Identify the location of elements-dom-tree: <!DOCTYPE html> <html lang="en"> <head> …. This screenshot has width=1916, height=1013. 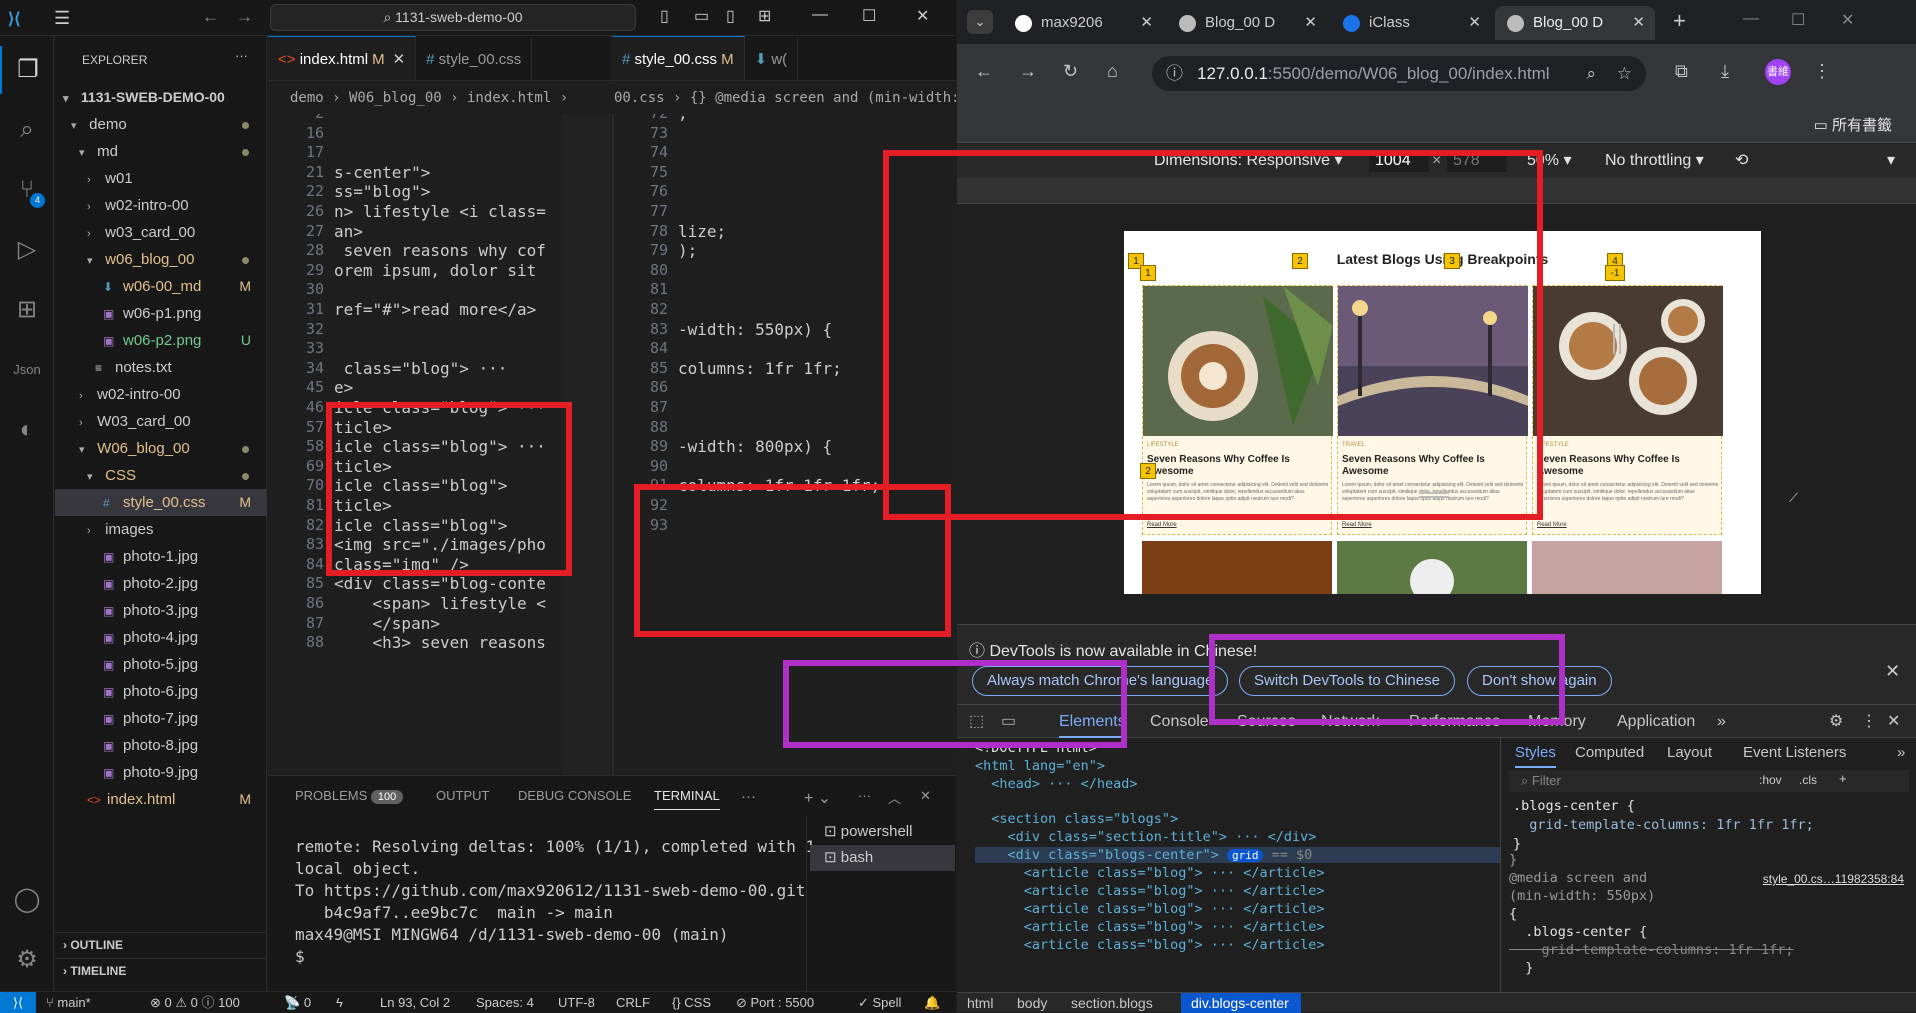
(1228, 865).